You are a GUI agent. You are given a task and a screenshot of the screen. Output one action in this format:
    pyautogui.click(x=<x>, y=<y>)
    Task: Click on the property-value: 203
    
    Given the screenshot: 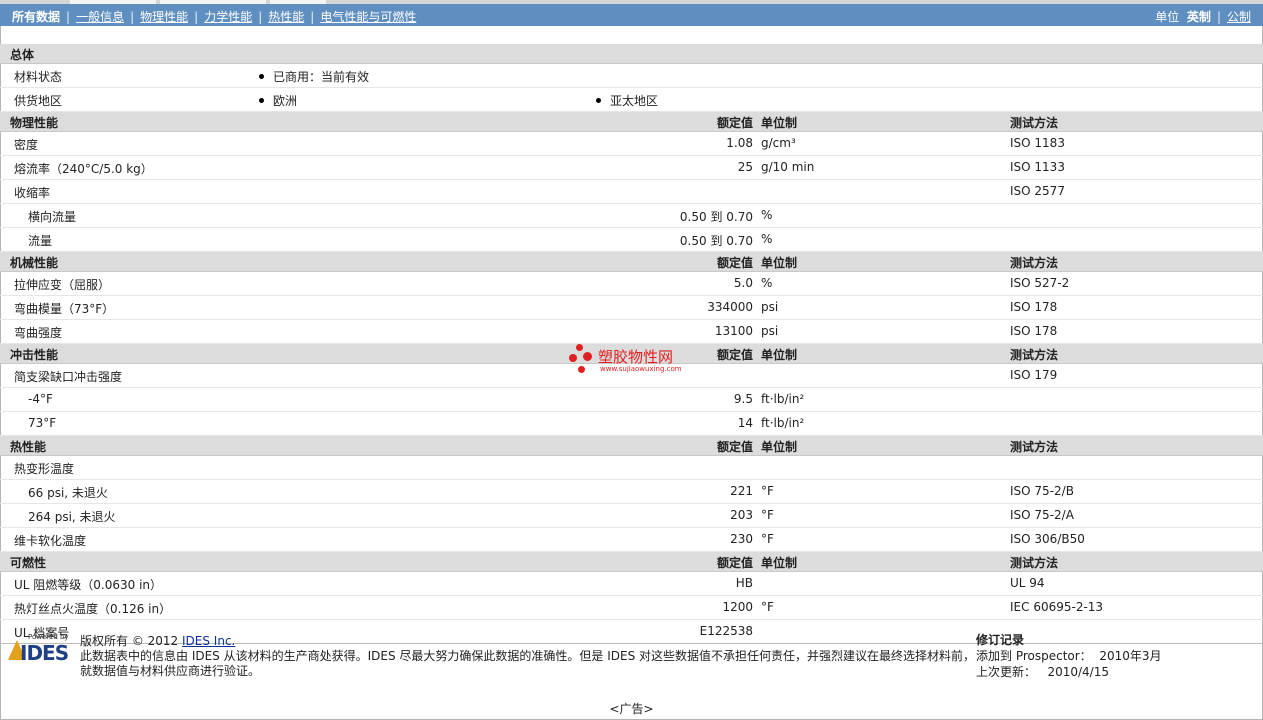 What is the action you would take?
    pyautogui.click(x=741, y=515)
    